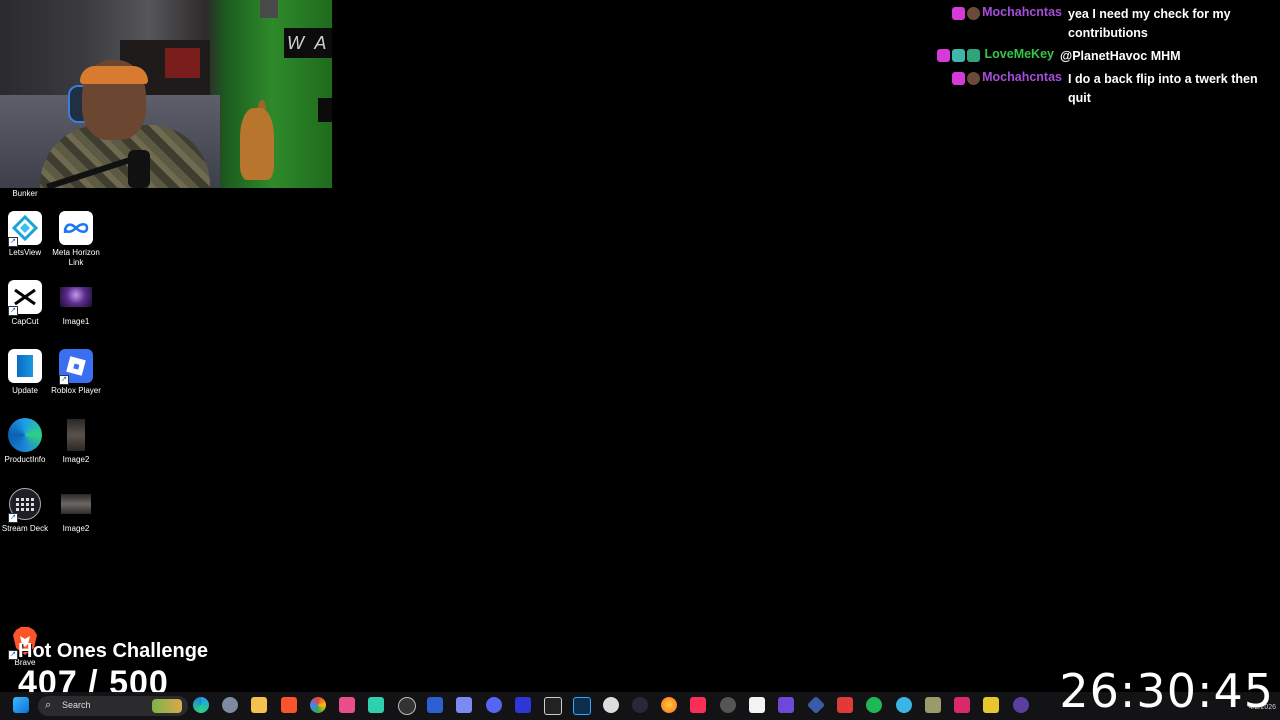 Image resolution: width=1280 pixels, height=720 pixels. Describe the element at coordinates (76, 228) in the screenshot. I see `meta-icon` at that location.